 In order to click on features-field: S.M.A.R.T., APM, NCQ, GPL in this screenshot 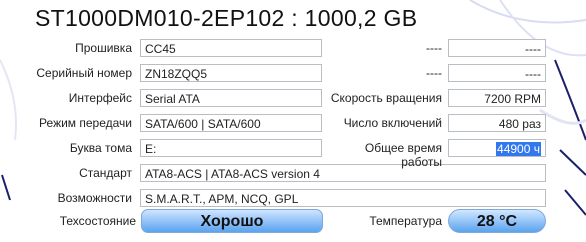, I will do `click(343, 198)`.